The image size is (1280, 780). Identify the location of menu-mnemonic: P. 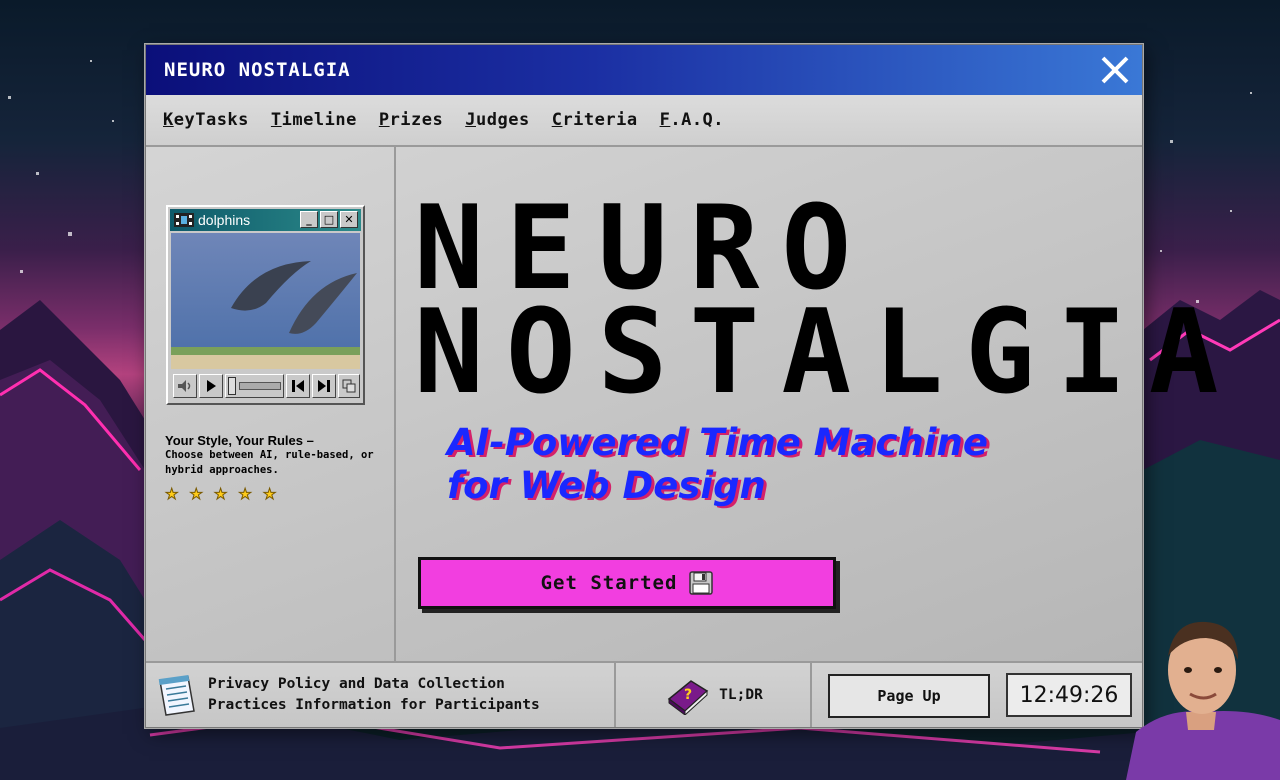
(384, 120).